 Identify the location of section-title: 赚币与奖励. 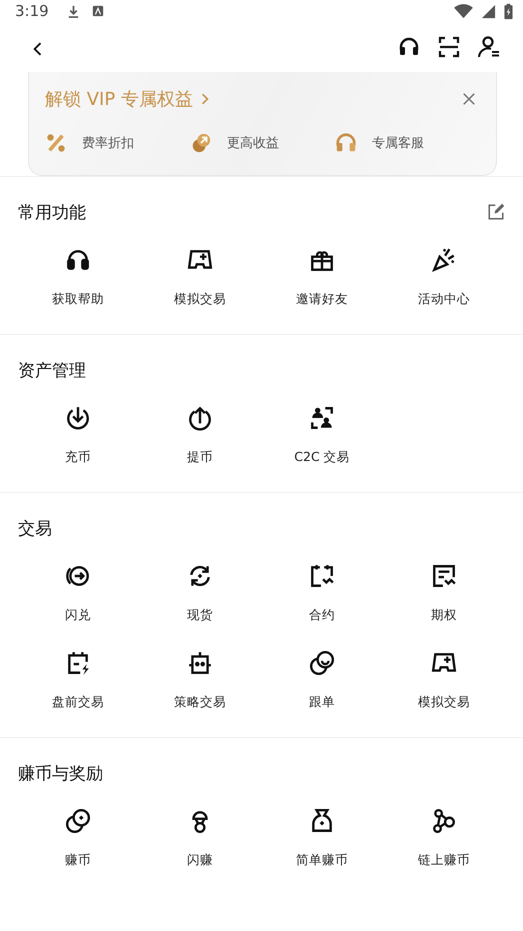
(60, 773).